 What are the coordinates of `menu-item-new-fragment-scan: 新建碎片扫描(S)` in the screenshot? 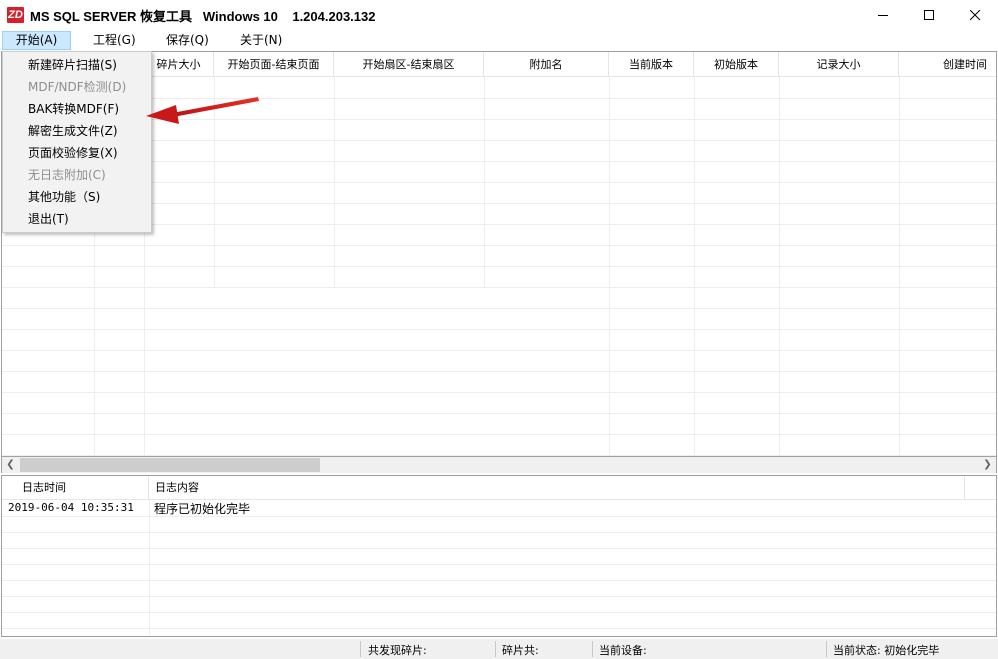 It's located at (77, 65).